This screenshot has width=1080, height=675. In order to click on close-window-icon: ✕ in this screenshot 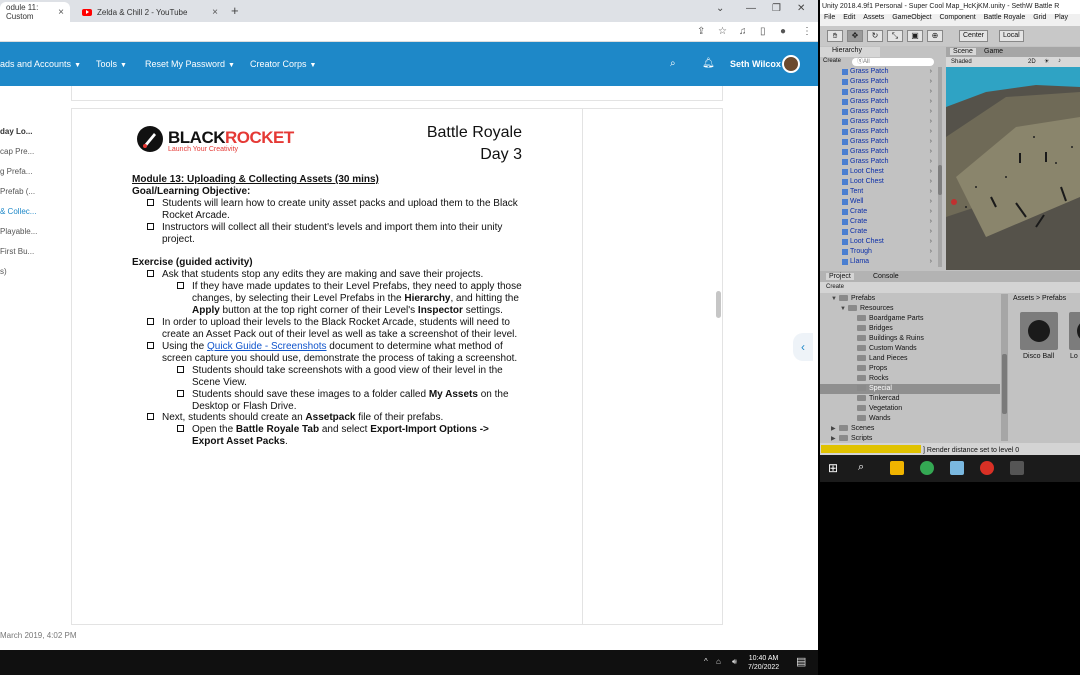, I will do `click(801, 8)`.